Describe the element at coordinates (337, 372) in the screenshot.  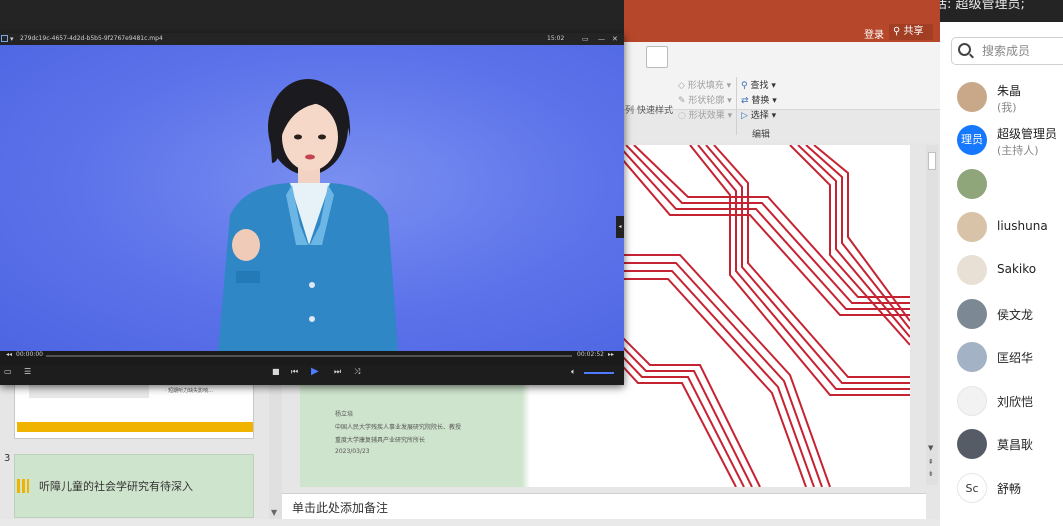
I see `next-button: ⏭` at that location.